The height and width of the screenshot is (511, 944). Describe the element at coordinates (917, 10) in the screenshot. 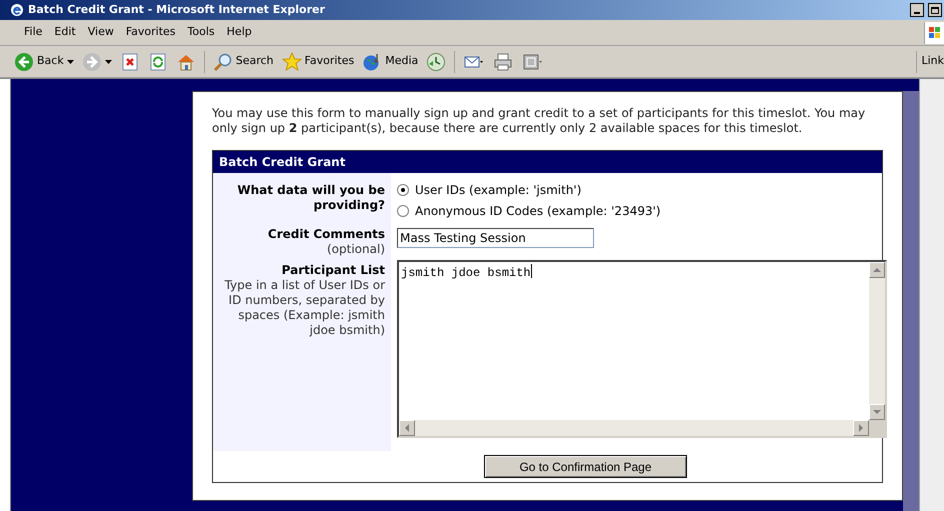

I see `minimize-button` at that location.